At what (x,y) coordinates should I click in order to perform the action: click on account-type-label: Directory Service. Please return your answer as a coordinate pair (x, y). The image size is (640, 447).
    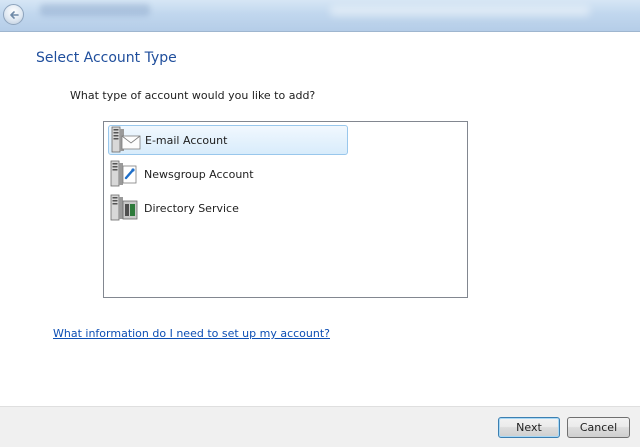
    Looking at the image, I should click on (191, 208).